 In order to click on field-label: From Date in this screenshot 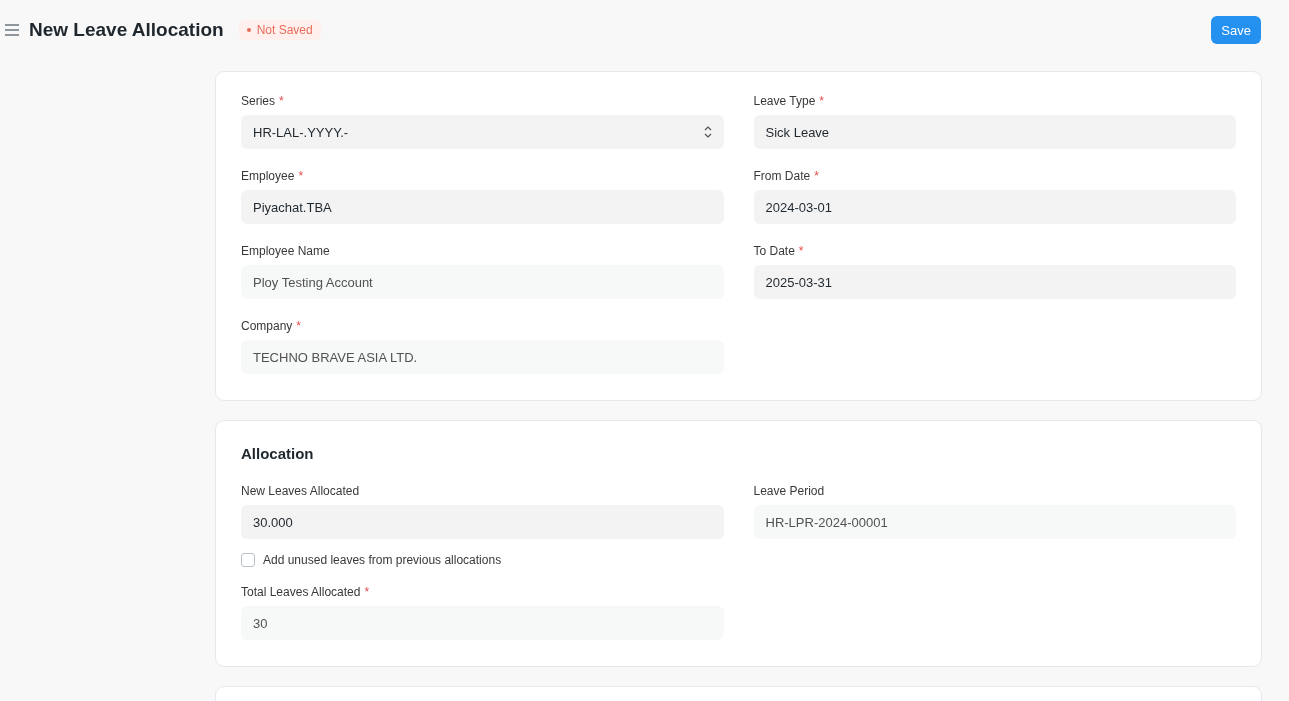, I will do `click(782, 176)`.